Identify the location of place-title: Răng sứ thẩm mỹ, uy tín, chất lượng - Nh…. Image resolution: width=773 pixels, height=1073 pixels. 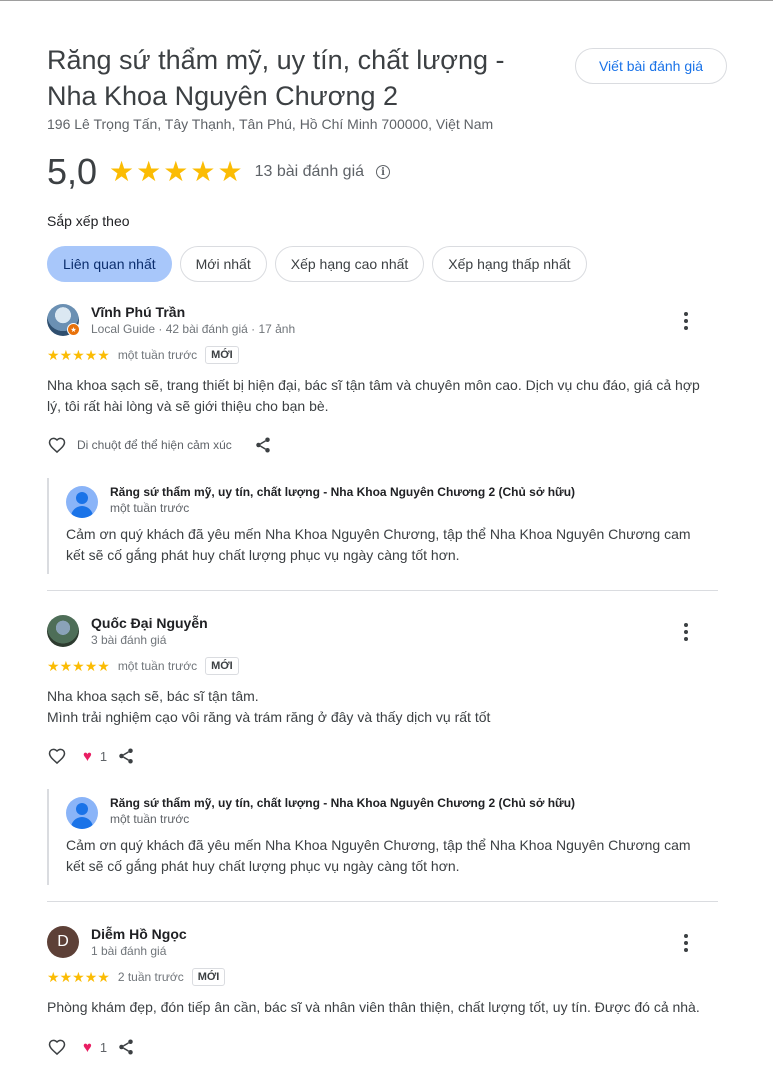
(276, 78).